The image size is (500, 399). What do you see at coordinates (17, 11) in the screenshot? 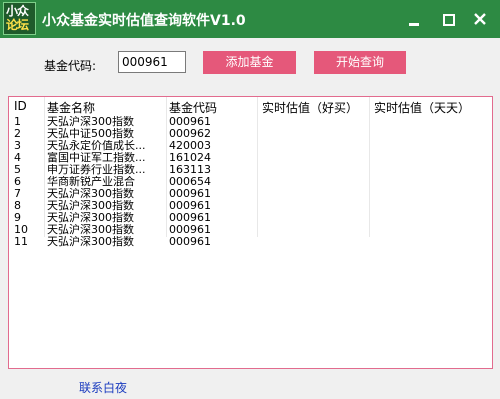
I see `logo-text-top: 小众` at bounding box center [17, 11].